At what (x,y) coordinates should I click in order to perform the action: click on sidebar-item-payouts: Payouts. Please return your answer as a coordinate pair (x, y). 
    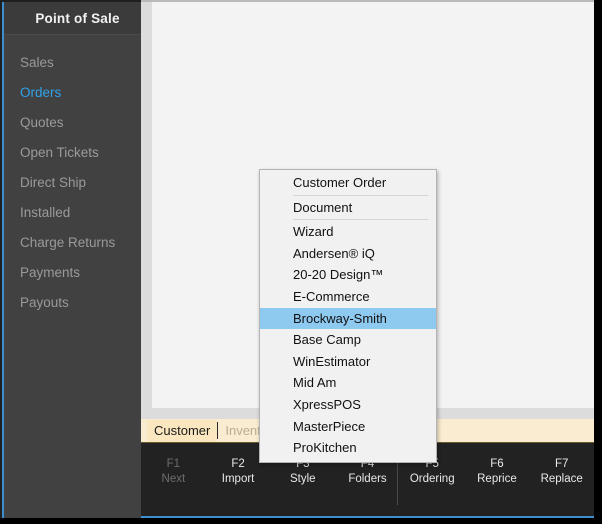
    Looking at the image, I should click on (72, 303).